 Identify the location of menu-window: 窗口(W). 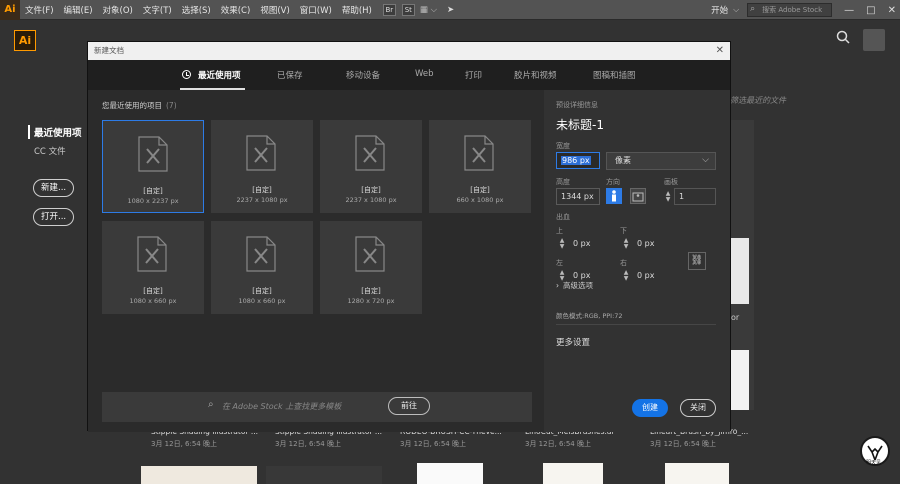
(316, 10).